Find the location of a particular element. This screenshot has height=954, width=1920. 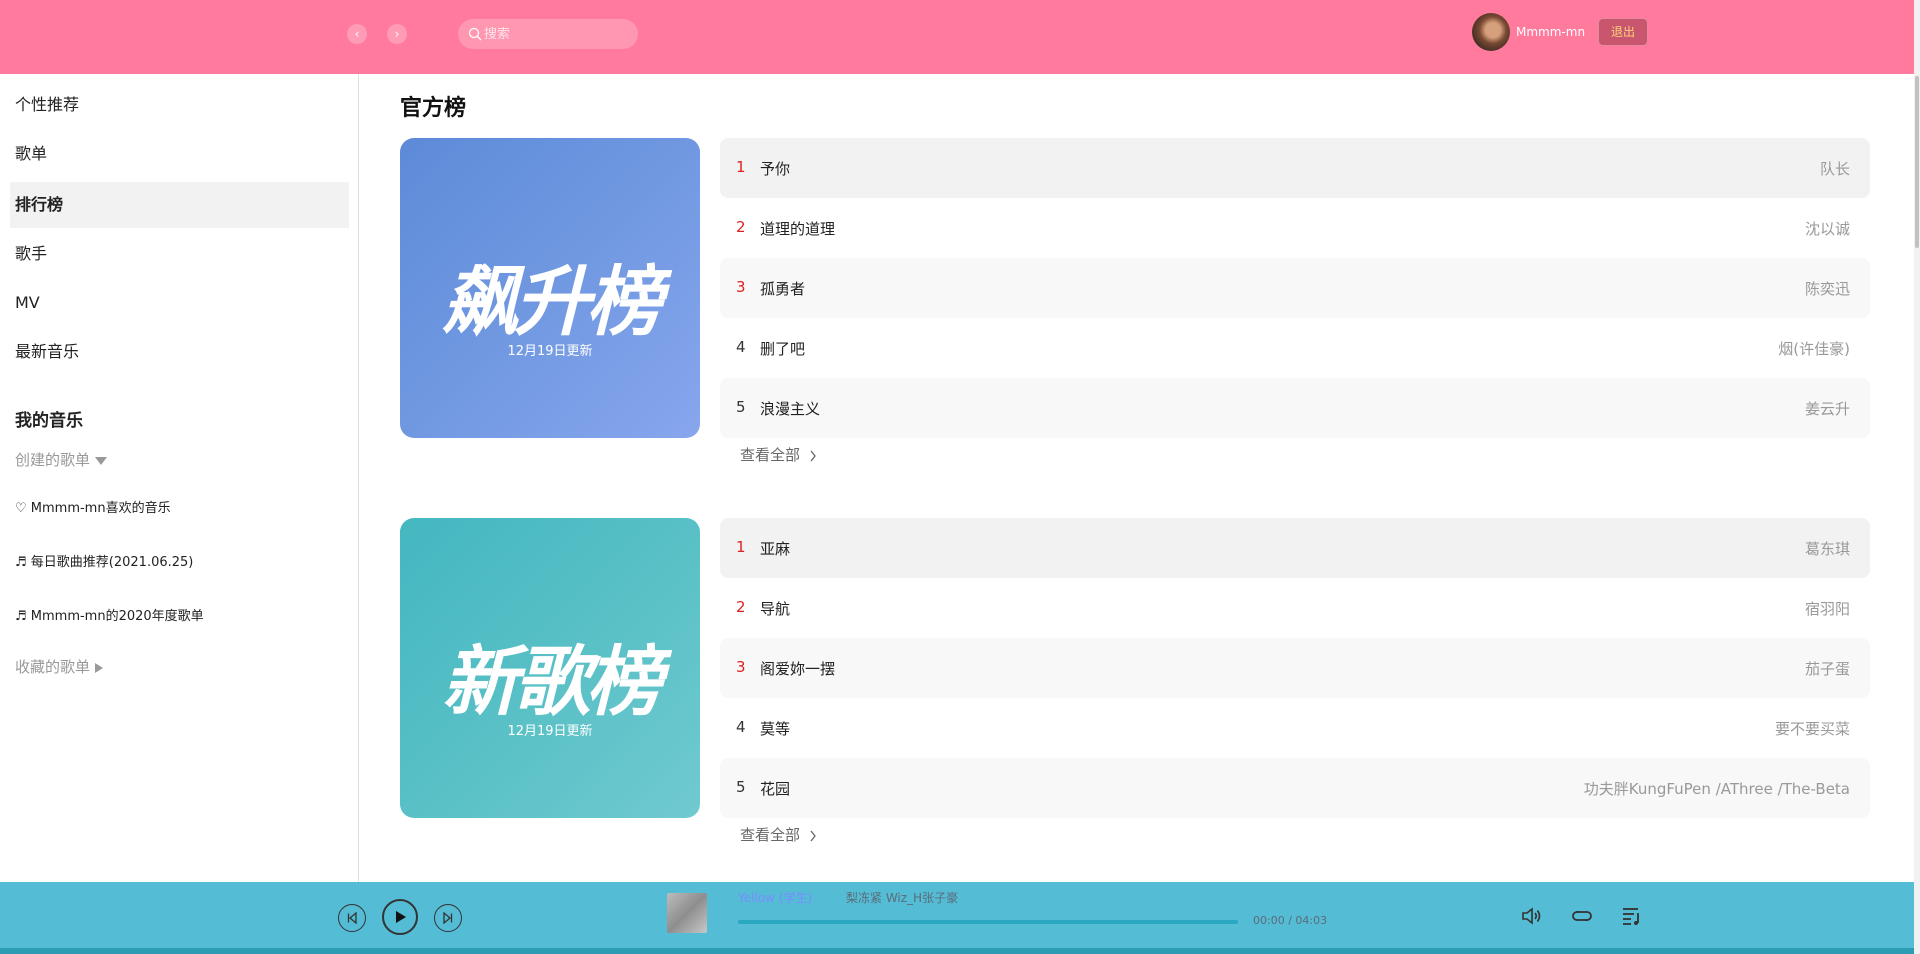

track-artist: 宿羽阳 is located at coordinates (1827, 609).